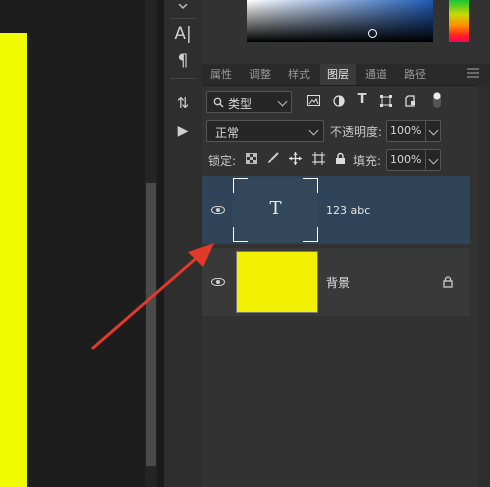 The width and height of the screenshot is (490, 487). Describe the element at coordinates (152, 296) in the screenshot. I see `annotation-arrow` at that location.